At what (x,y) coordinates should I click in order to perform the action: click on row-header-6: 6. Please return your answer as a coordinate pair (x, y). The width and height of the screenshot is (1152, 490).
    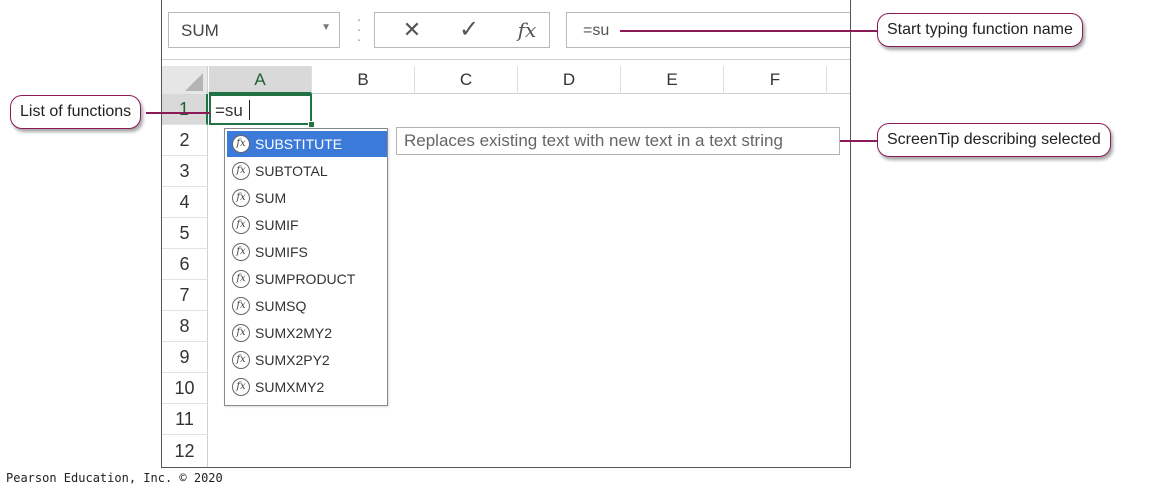
    Looking at the image, I should click on (185, 264).